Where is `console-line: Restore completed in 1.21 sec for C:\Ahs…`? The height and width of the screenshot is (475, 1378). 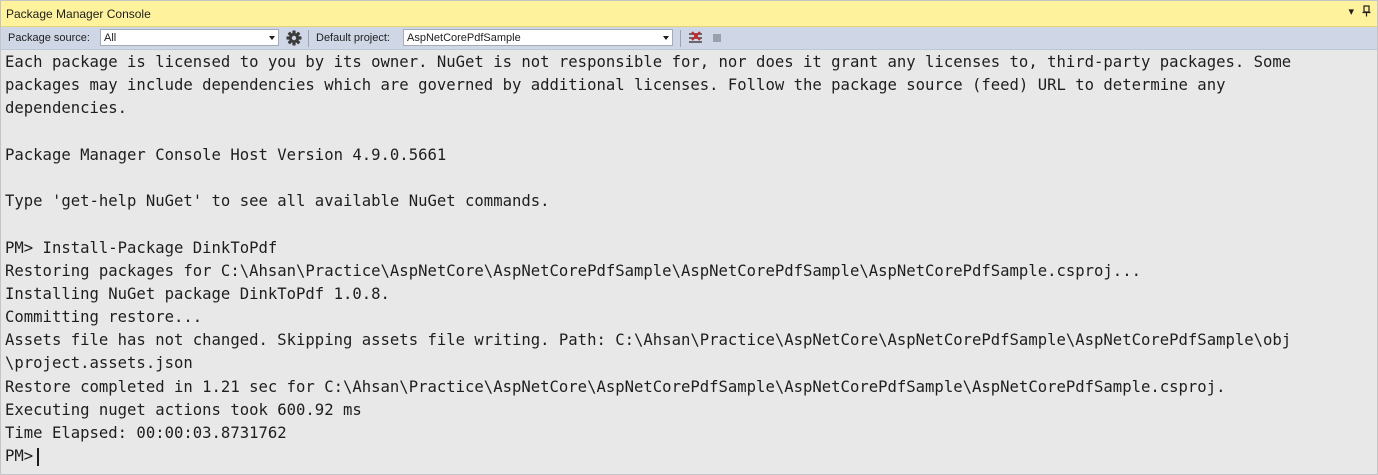 console-line: Restore completed in 1.21 sec for C:\Ahs… is located at coordinates (615, 386).